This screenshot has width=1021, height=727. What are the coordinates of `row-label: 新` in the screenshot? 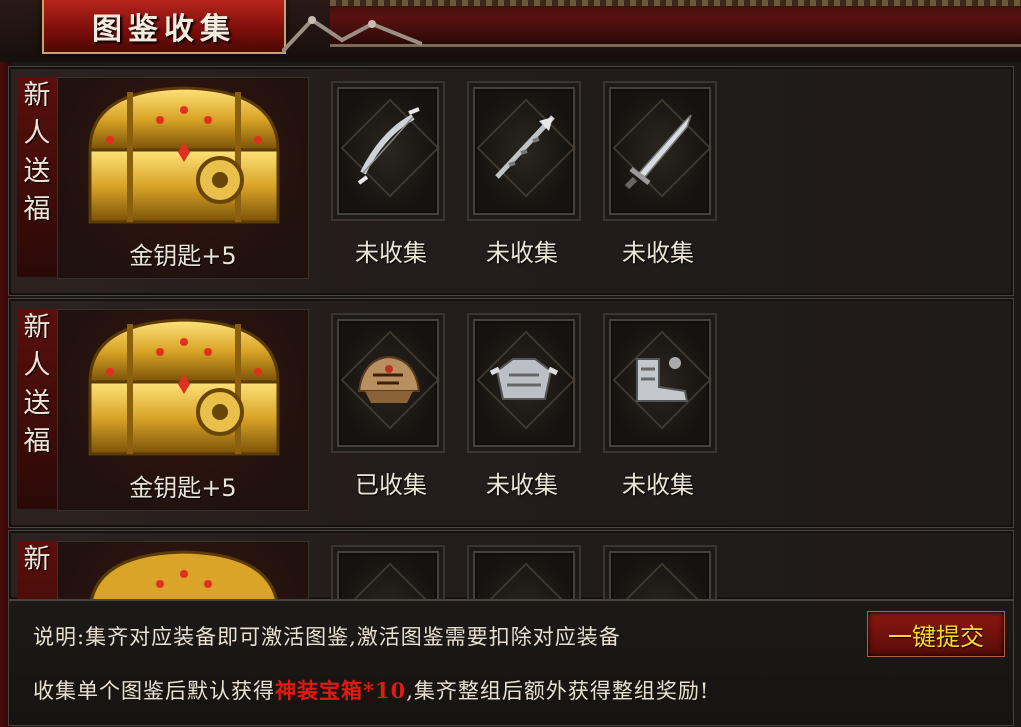 It's located at (37, 570).